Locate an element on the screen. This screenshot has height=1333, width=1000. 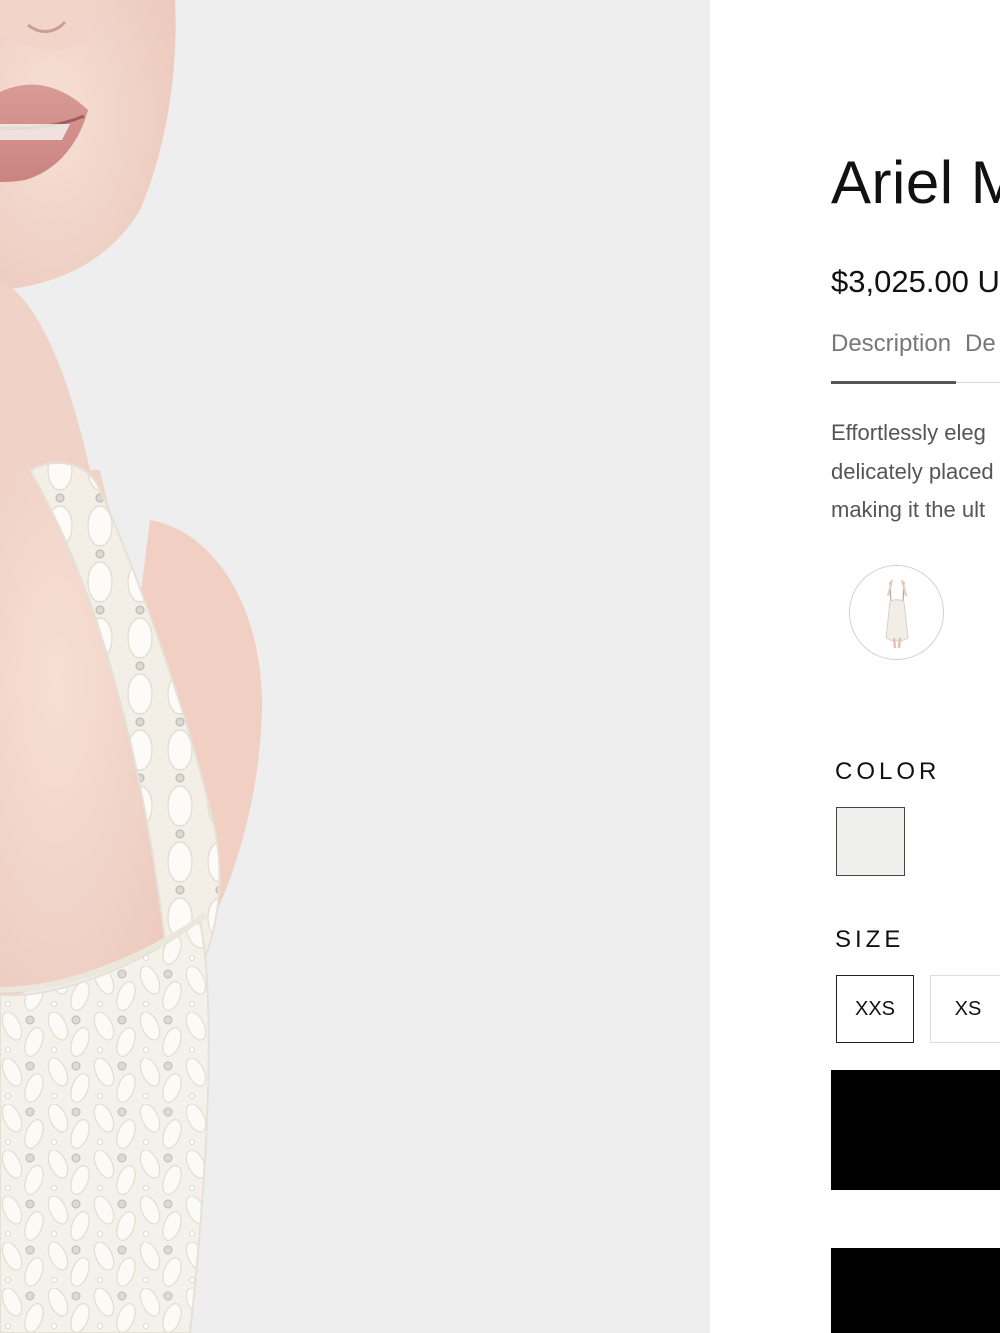
info-tabs: Description De is located at coordinates (915, 354).